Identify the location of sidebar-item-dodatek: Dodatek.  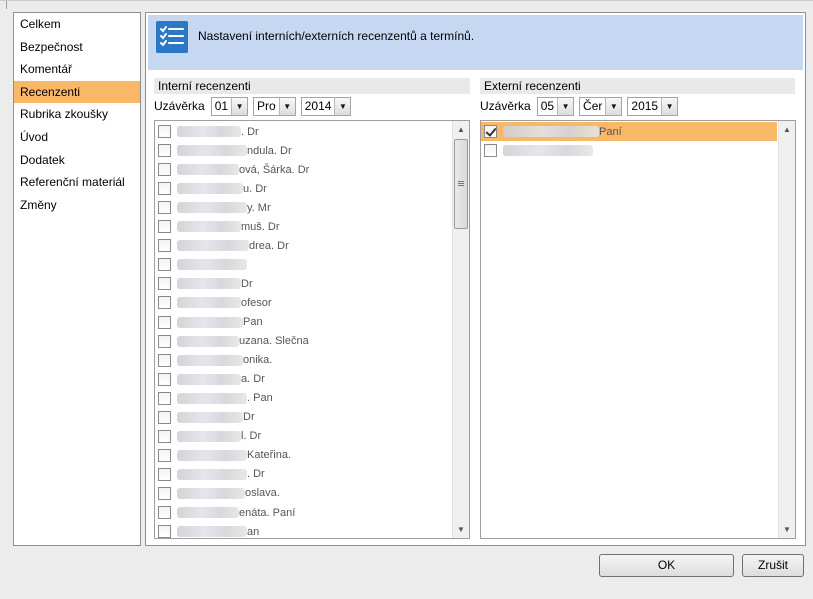
(77, 160).